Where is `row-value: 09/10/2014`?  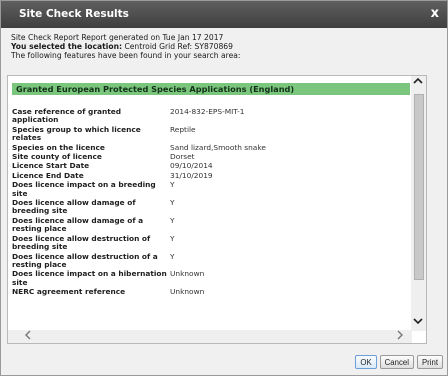
row-value: 09/10/2014 is located at coordinates (191, 166).